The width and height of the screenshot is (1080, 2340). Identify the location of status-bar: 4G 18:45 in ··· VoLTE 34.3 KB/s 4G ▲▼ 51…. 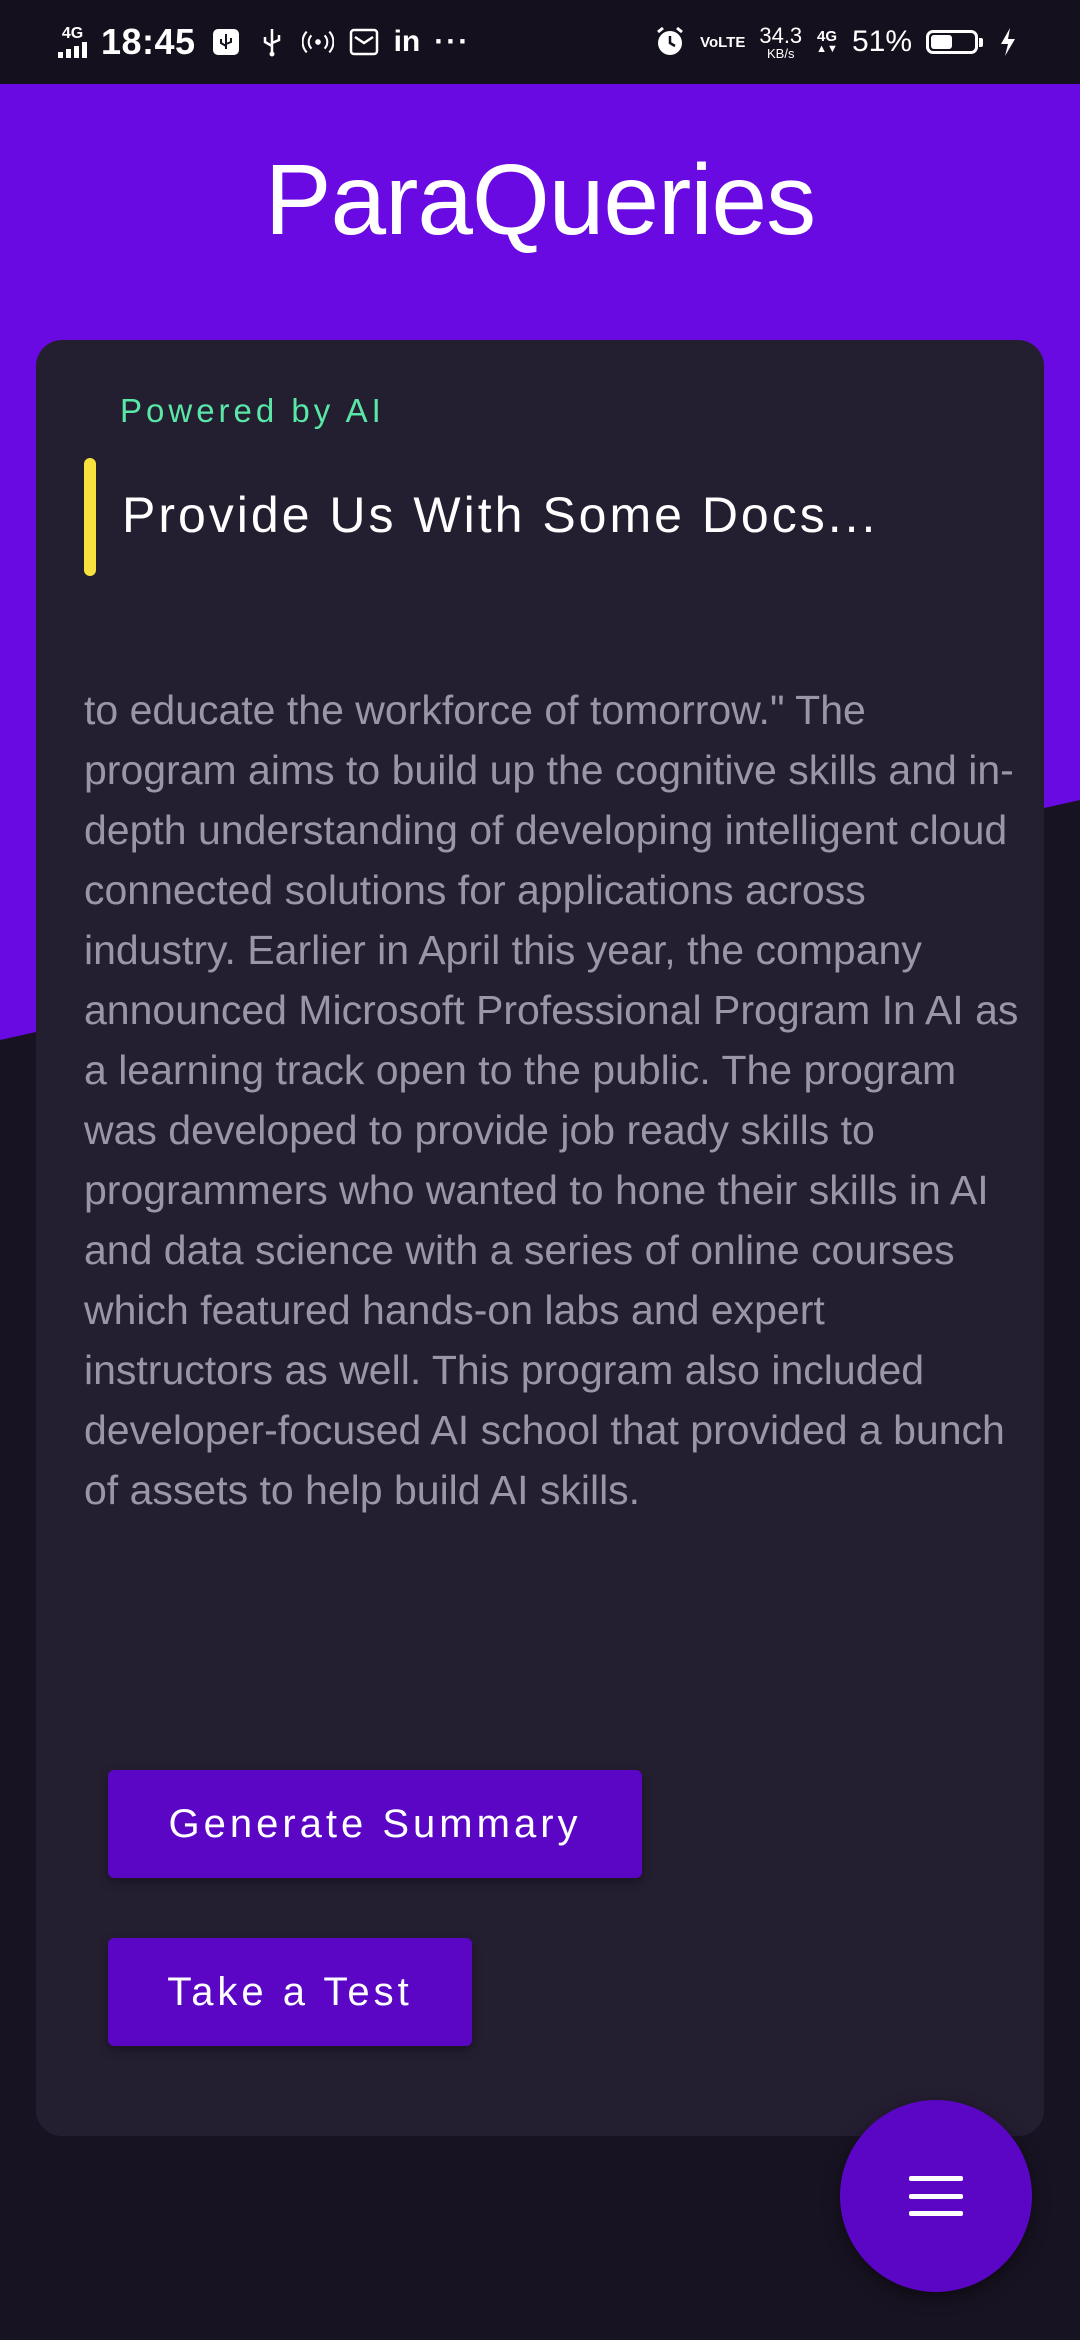
(540, 42).